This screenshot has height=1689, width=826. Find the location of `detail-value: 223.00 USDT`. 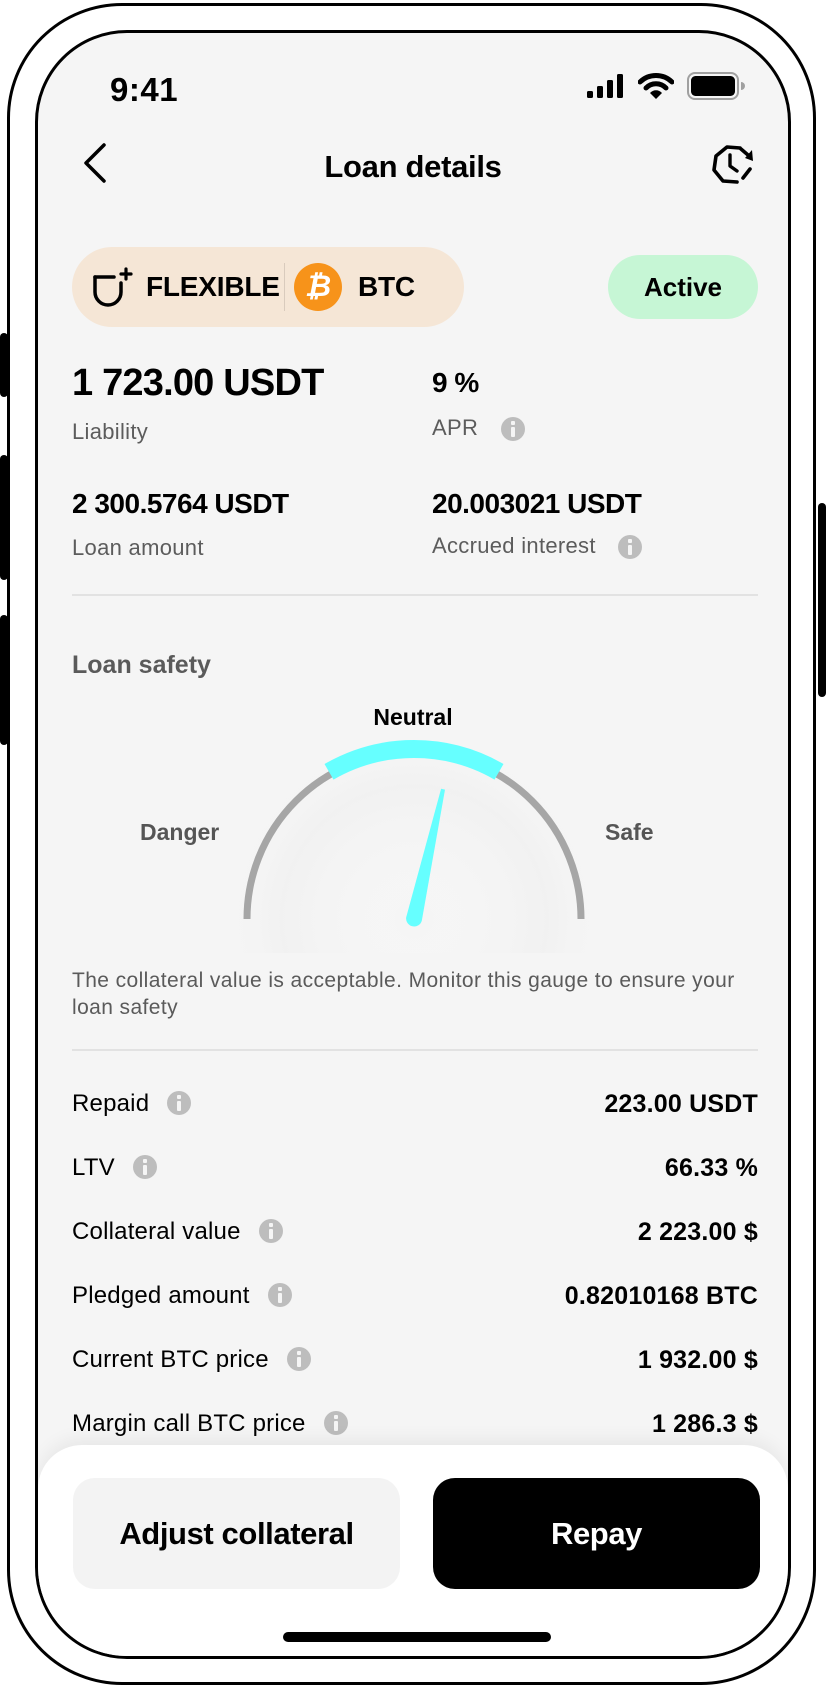

detail-value: 223.00 USDT is located at coordinates (681, 1104).